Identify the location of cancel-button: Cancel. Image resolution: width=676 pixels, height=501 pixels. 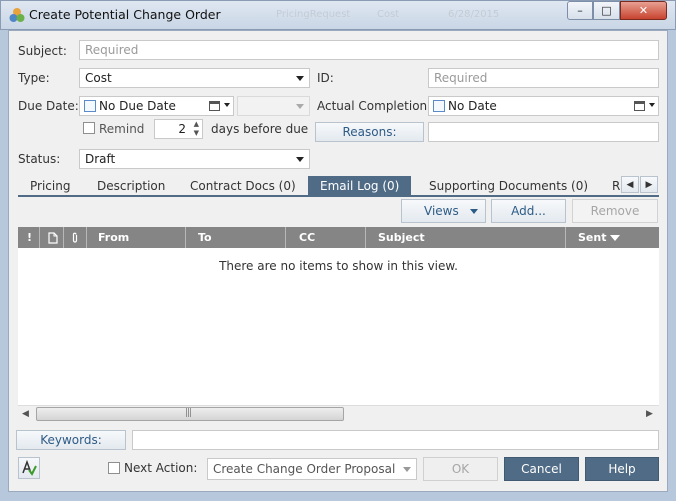
(541, 469).